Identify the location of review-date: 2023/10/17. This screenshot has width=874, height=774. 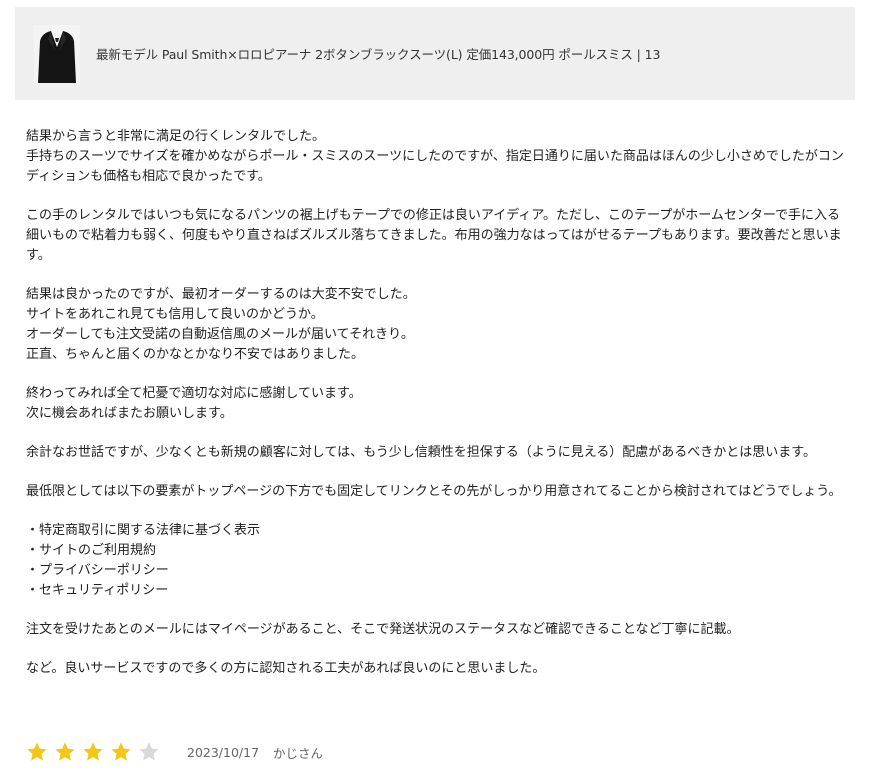
(223, 752).